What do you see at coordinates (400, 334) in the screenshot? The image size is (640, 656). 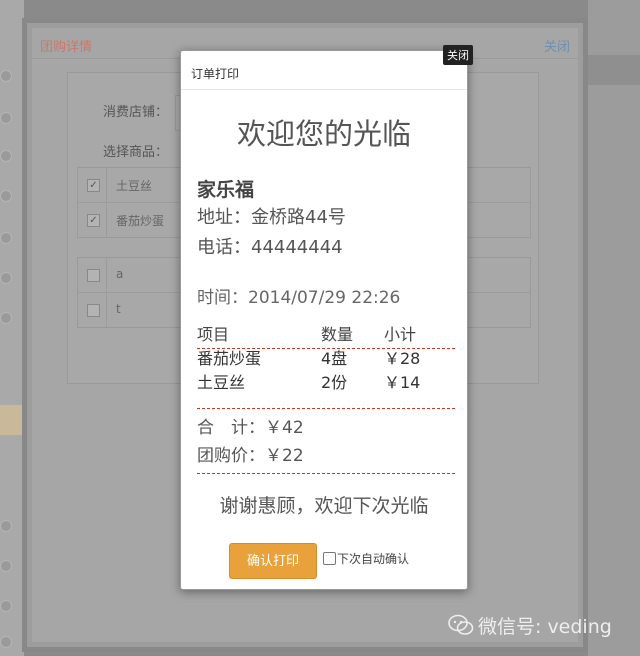 I see `header-subtotal: 小计` at bounding box center [400, 334].